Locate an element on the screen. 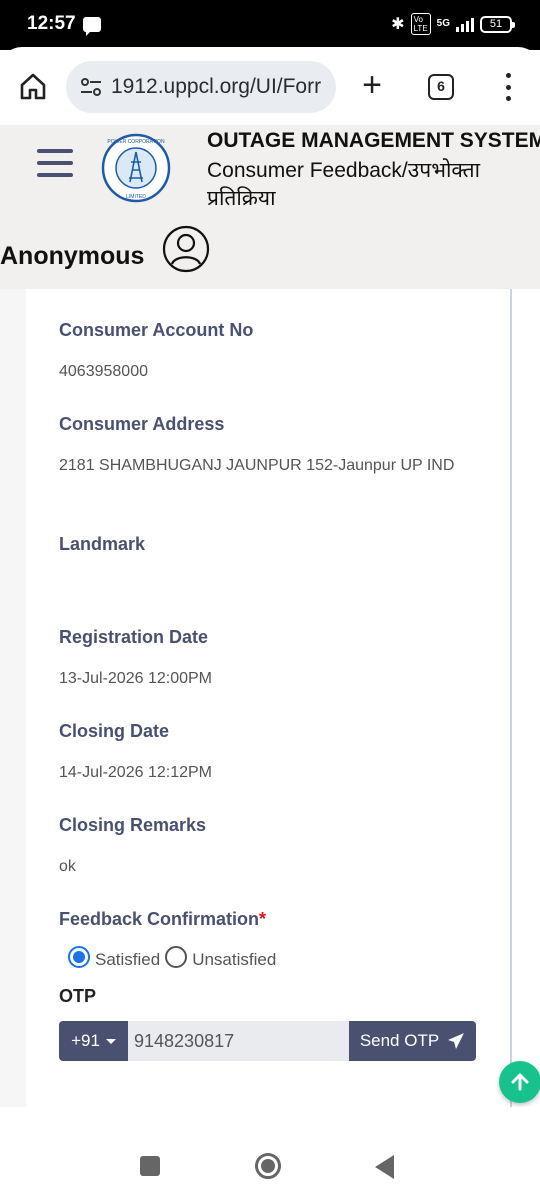 The image size is (540, 1200). message-notification-icon is located at coordinates (92, 26).